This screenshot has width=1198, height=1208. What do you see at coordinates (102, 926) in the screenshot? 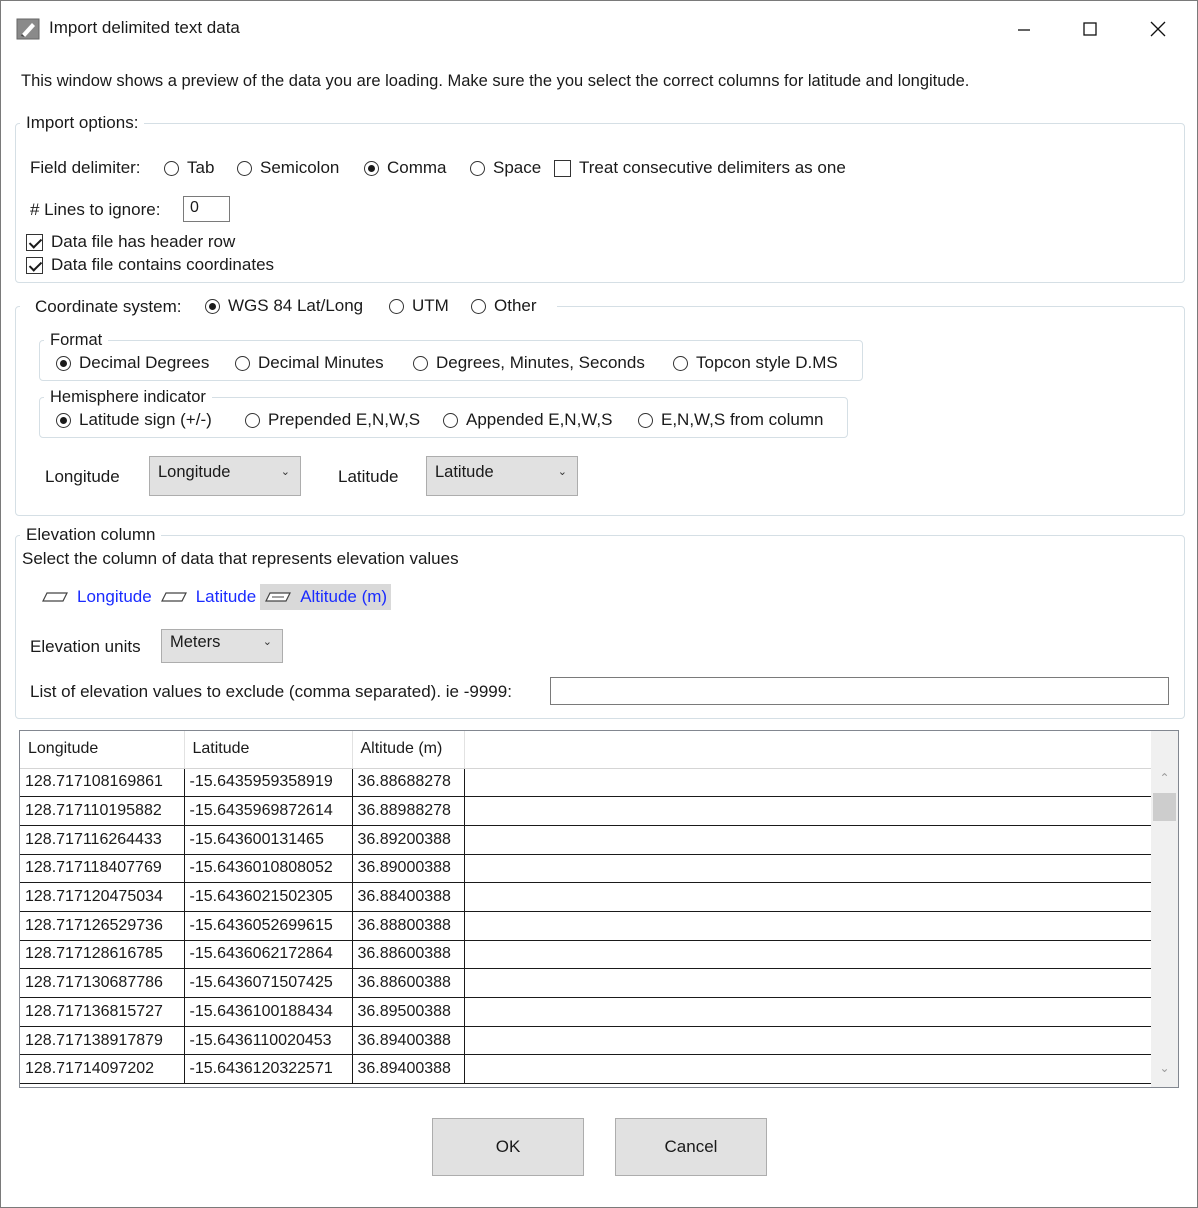
I see `cell: 128.717126529736` at bounding box center [102, 926].